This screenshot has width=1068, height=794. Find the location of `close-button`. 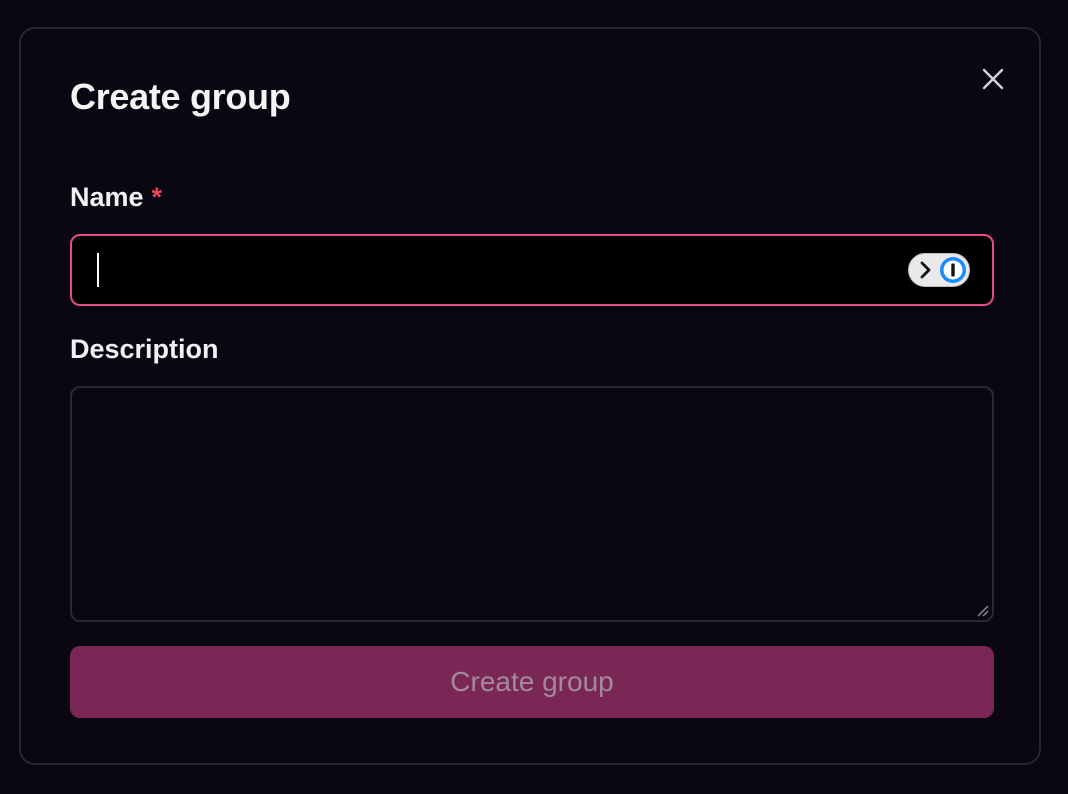

close-button is located at coordinates (993, 79).